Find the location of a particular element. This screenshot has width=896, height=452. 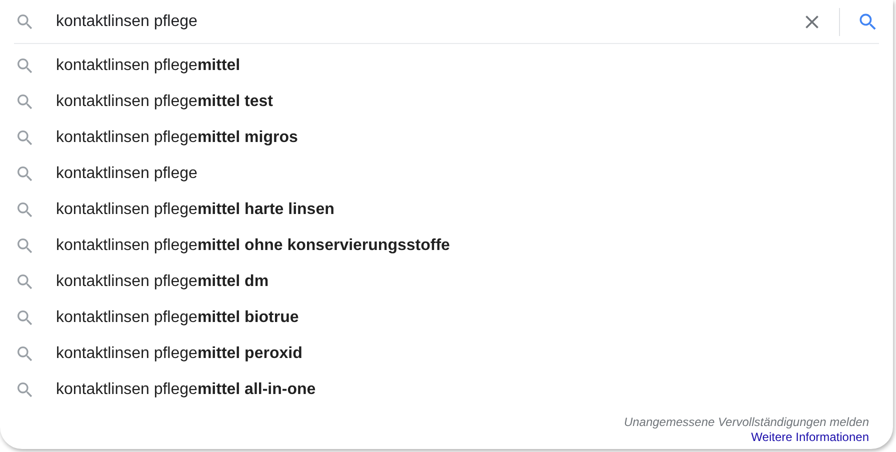

suggestion-item: kontaktlinsen pflegemittel dm is located at coordinates (162, 282).